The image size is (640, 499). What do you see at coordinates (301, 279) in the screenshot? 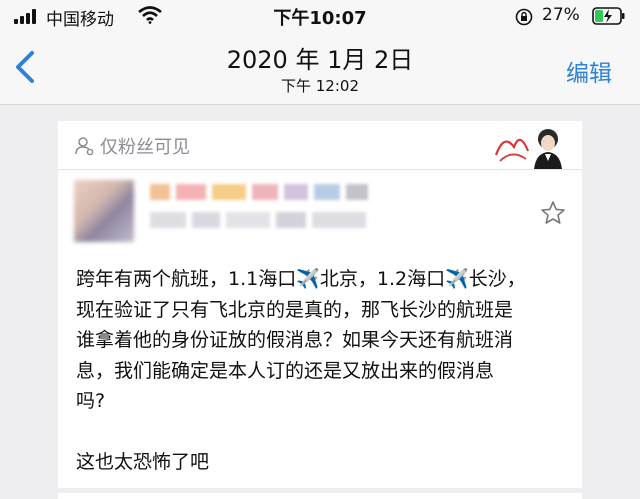
I see `post-line: 跨年有两个航班，1.1海口✈️北京，1.2海口✈️长沙，` at bounding box center [301, 279].